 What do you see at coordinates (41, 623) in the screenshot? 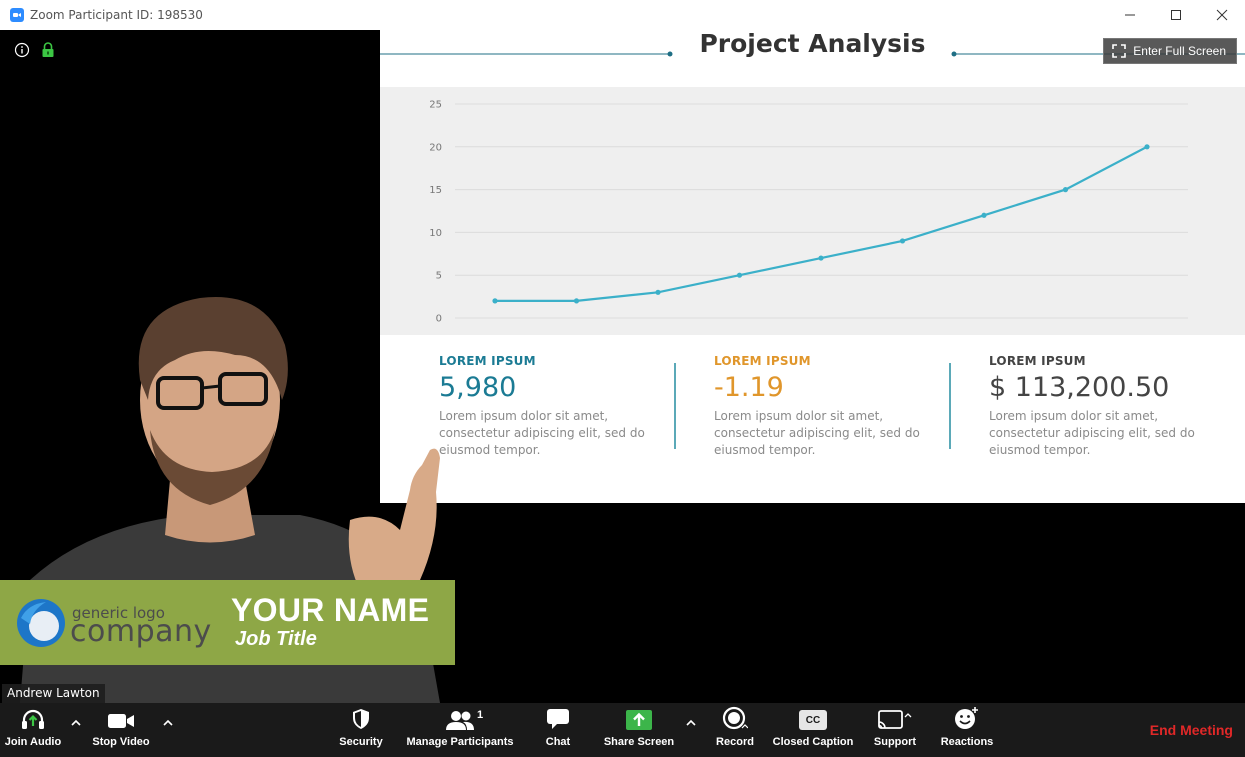
I see `company-logo-icon` at bounding box center [41, 623].